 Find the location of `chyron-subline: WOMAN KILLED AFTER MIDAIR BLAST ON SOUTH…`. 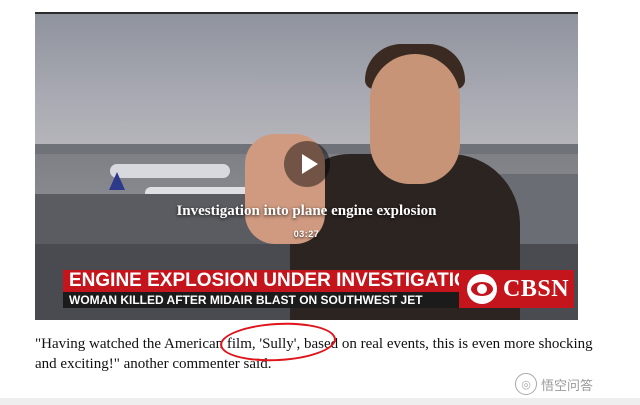

chyron-subline: WOMAN KILLED AFTER MIDAIR BLAST ON SOUTH… is located at coordinates (261, 300).